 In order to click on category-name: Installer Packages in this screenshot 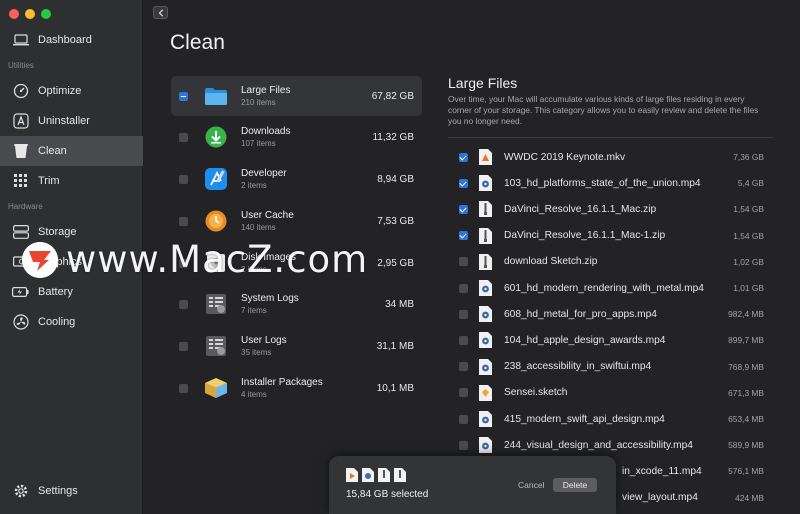, I will do `click(282, 382)`.